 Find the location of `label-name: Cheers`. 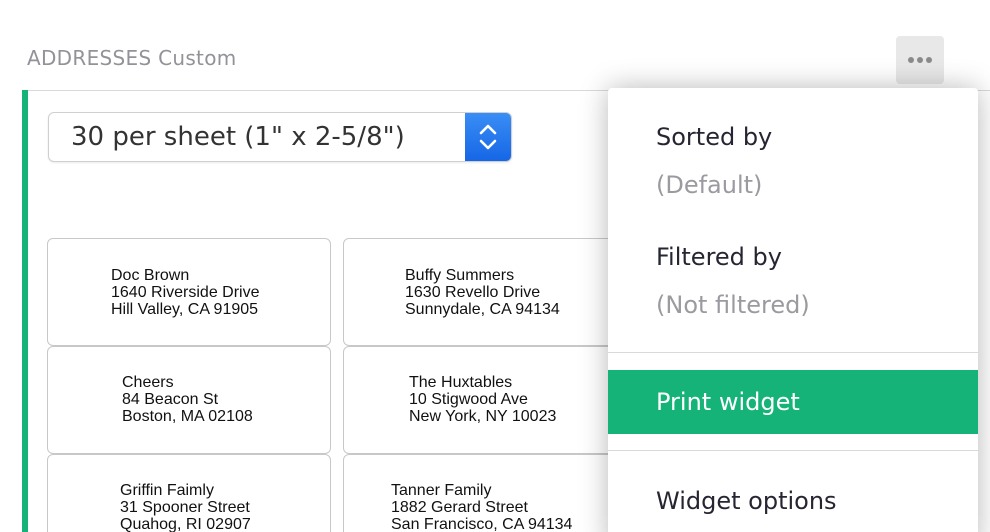

label-name: Cheers is located at coordinates (148, 382).